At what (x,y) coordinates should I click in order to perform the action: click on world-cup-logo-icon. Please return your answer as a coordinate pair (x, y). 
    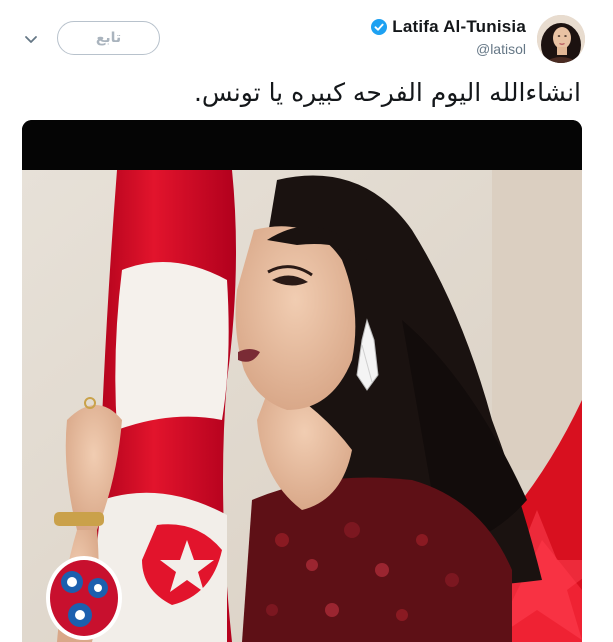
    Looking at the image, I should click on (84, 598).